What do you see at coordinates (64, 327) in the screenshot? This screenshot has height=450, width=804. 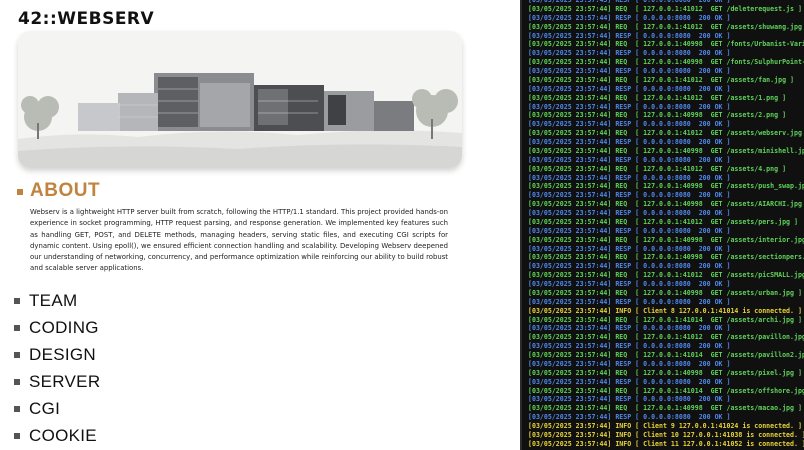 I see `nav-item-label: CODING` at bounding box center [64, 327].